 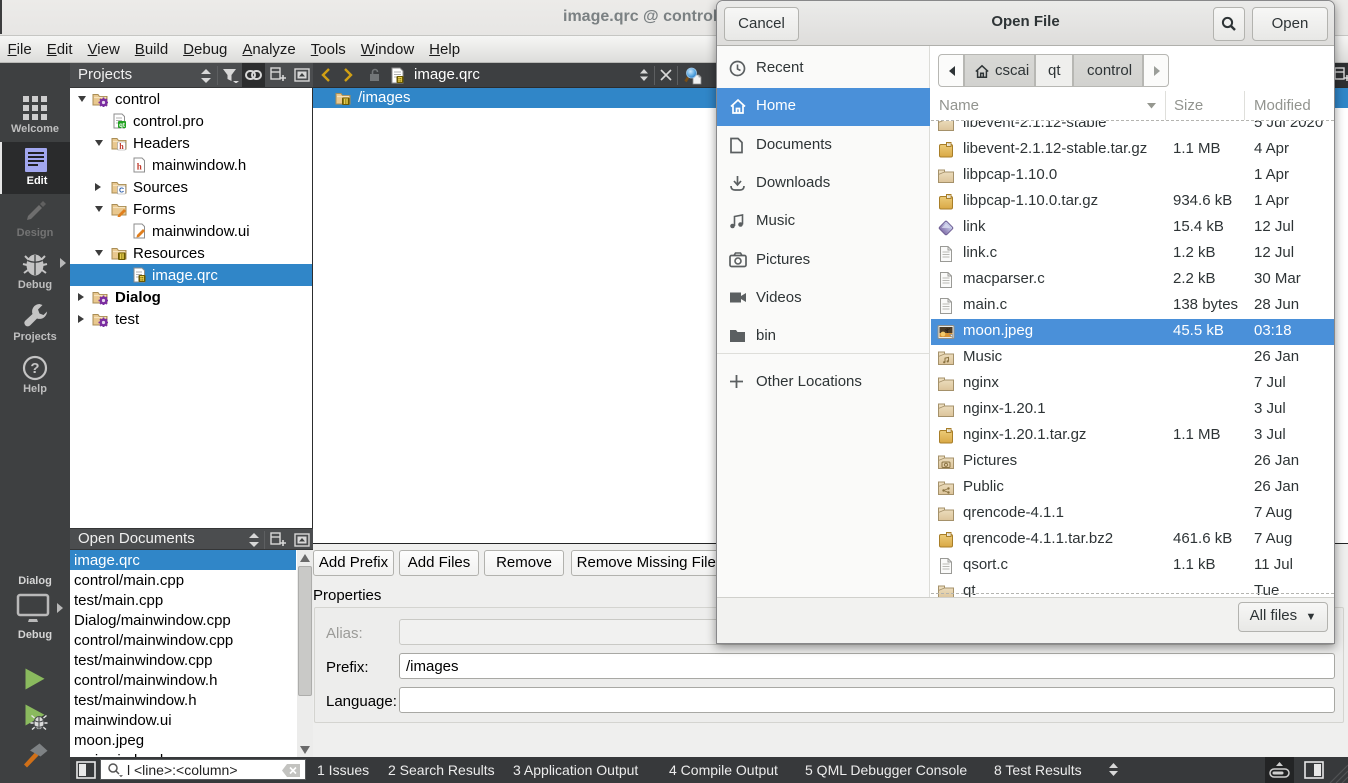 What do you see at coordinates (122, 126) in the screenshot?
I see `svg-text: qt` at bounding box center [122, 126].